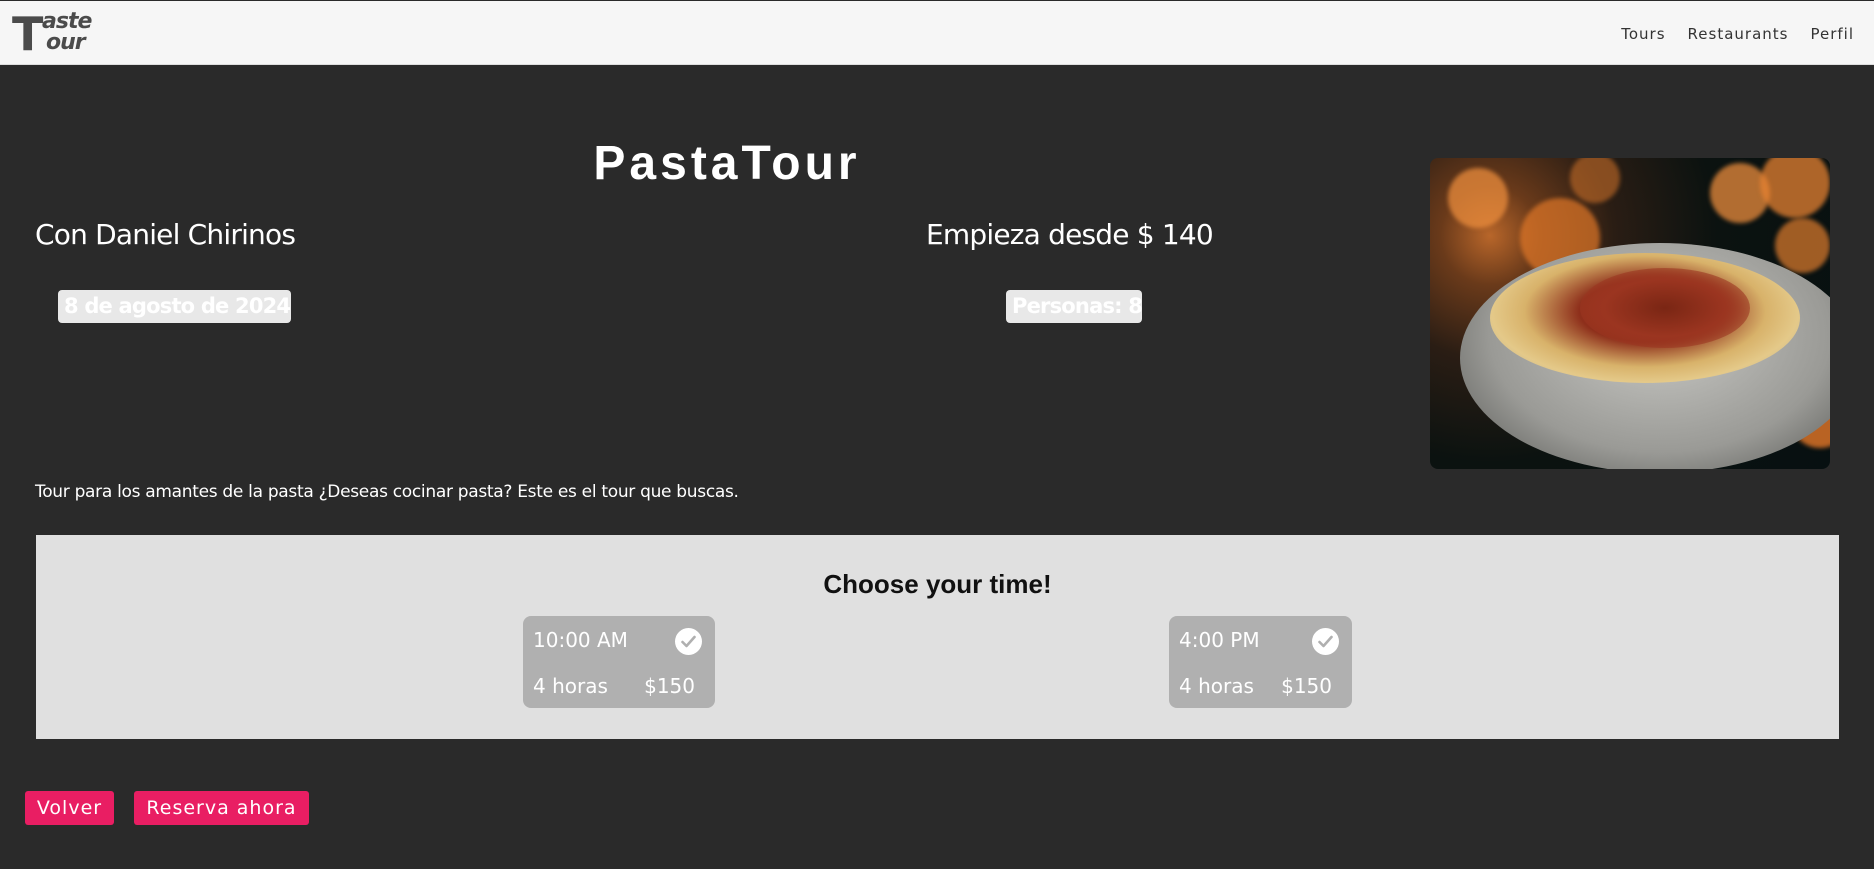  Describe the element at coordinates (1665, 308) in the screenshot. I see `bolognese-sauce` at that location.